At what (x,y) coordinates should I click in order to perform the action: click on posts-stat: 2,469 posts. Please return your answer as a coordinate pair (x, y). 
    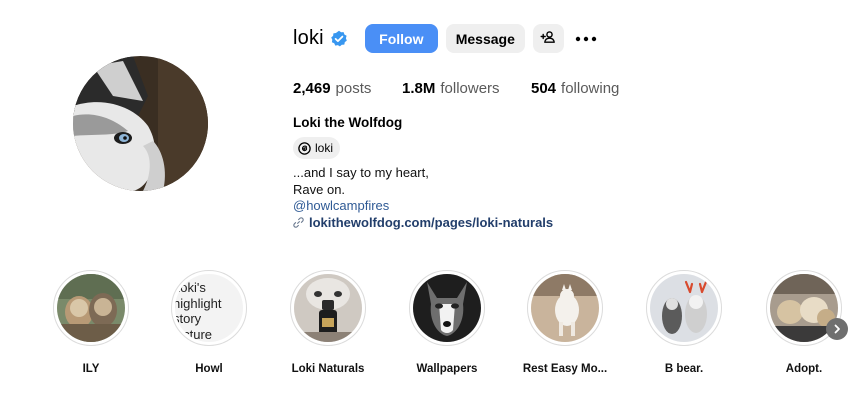
    Looking at the image, I should click on (347, 88).